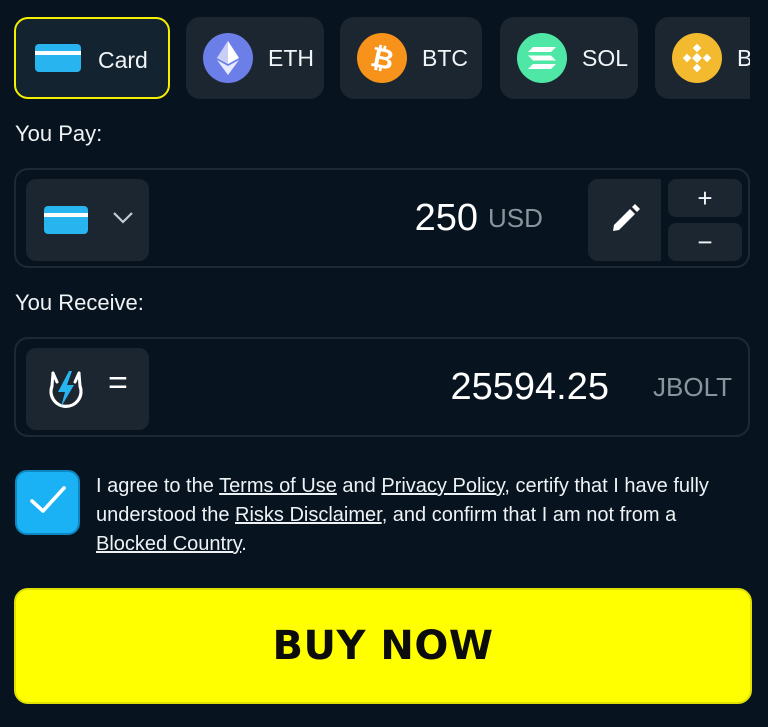 The width and height of the screenshot is (768, 727). What do you see at coordinates (92, 58) in the screenshot?
I see `tab-card: Card` at bounding box center [92, 58].